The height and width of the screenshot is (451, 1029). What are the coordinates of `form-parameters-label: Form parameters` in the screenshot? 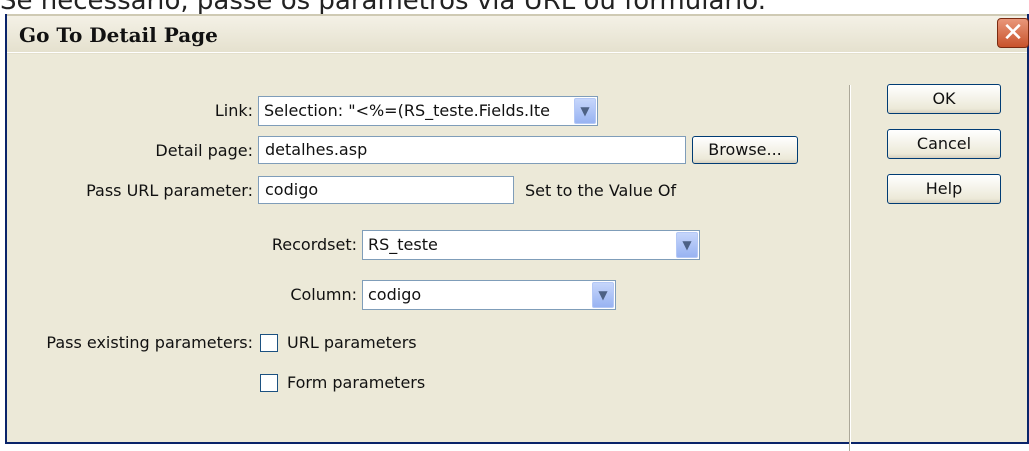 It's located at (356, 382).